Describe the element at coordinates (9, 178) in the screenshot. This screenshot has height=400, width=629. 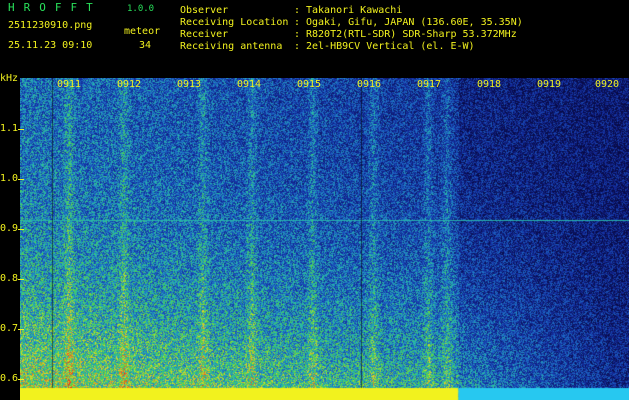
I see `y-tick-label: 1.0` at that location.